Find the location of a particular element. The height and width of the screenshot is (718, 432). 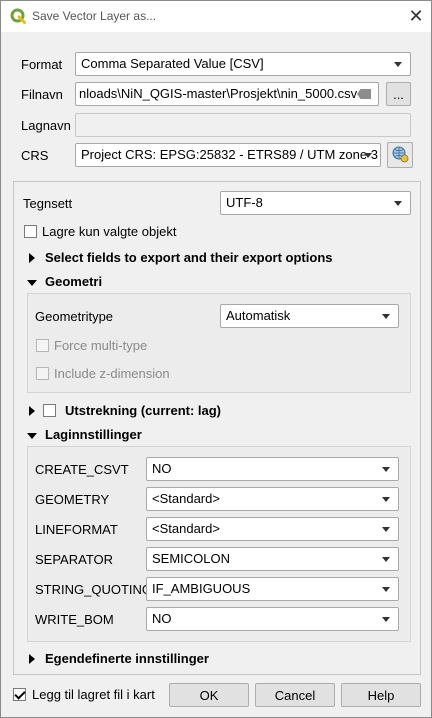

layer-option-select: IF_AMBIGUOUS is located at coordinates (272, 589).